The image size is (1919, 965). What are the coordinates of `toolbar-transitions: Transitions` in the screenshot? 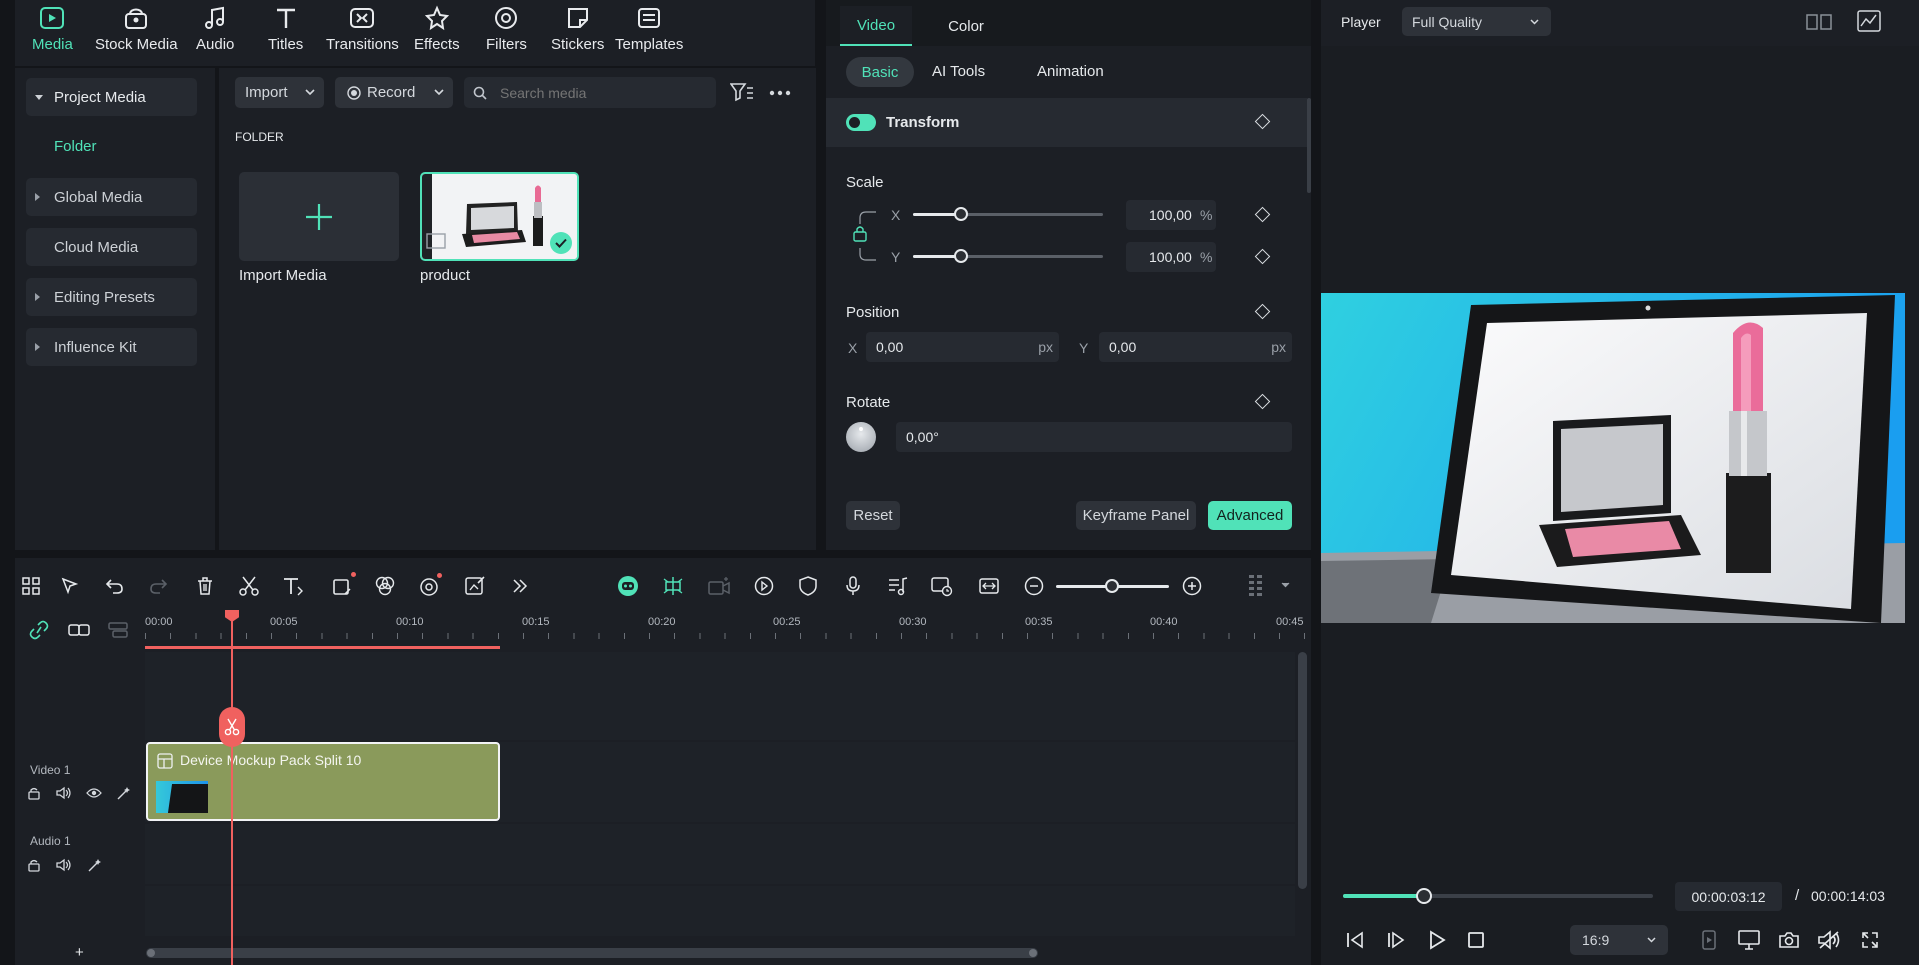 It's located at (362, 28).